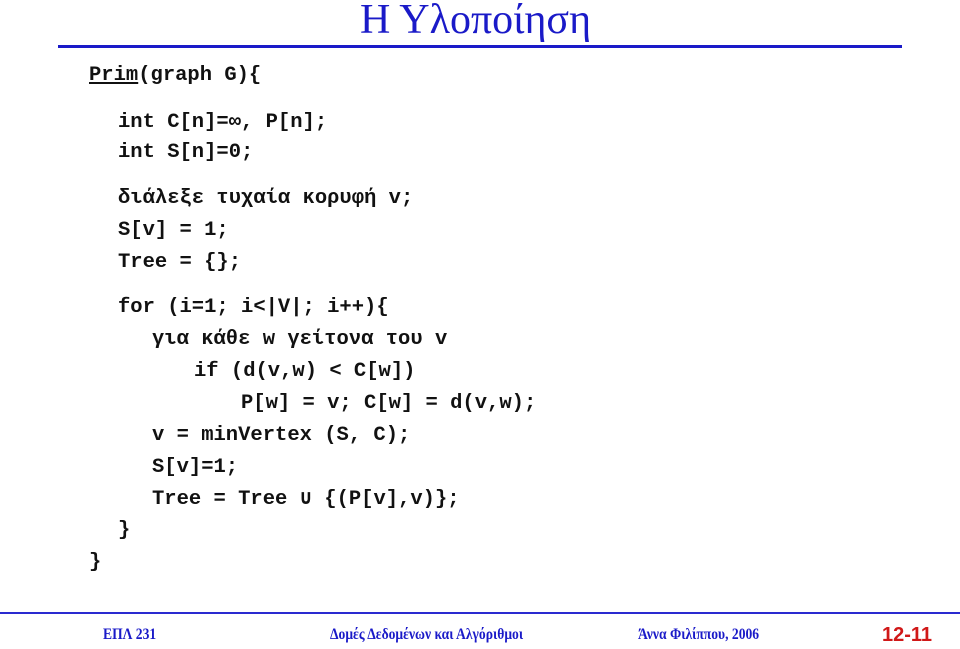 The height and width of the screenshot is (649, 960). What do you see at coordinates (130, 634) in the screenshot?
I see `footer-course: ΕΠΛ 231` at bounding box center [130, 634].